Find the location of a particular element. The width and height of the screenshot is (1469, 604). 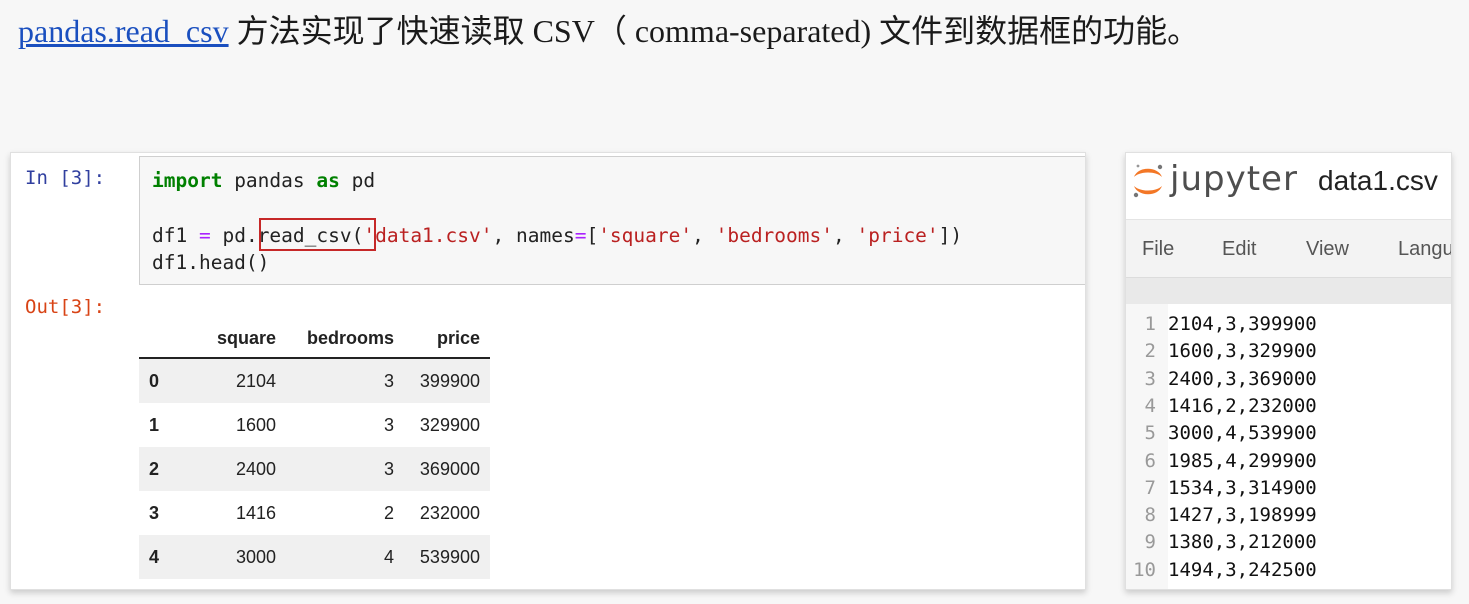

line-number: 10 is located at coordinates (1144, 569).